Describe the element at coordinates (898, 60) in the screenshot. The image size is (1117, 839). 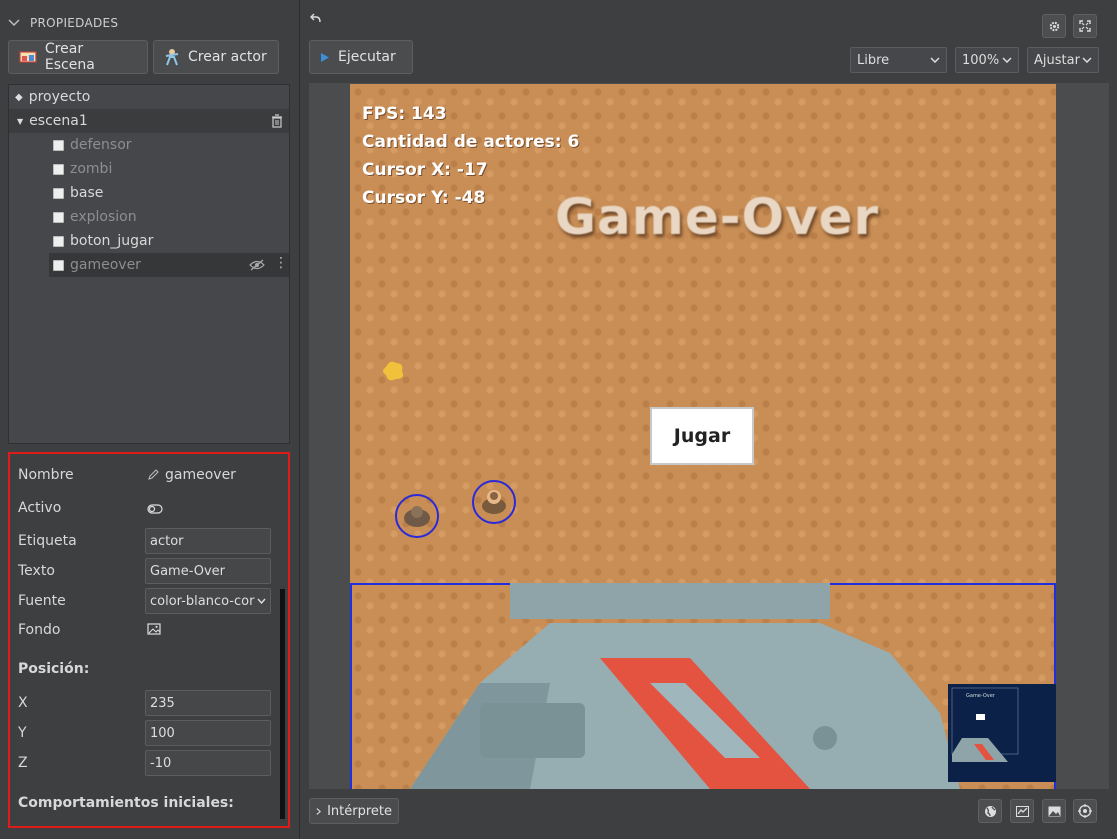
I see `mode-select: Libre` at that location.